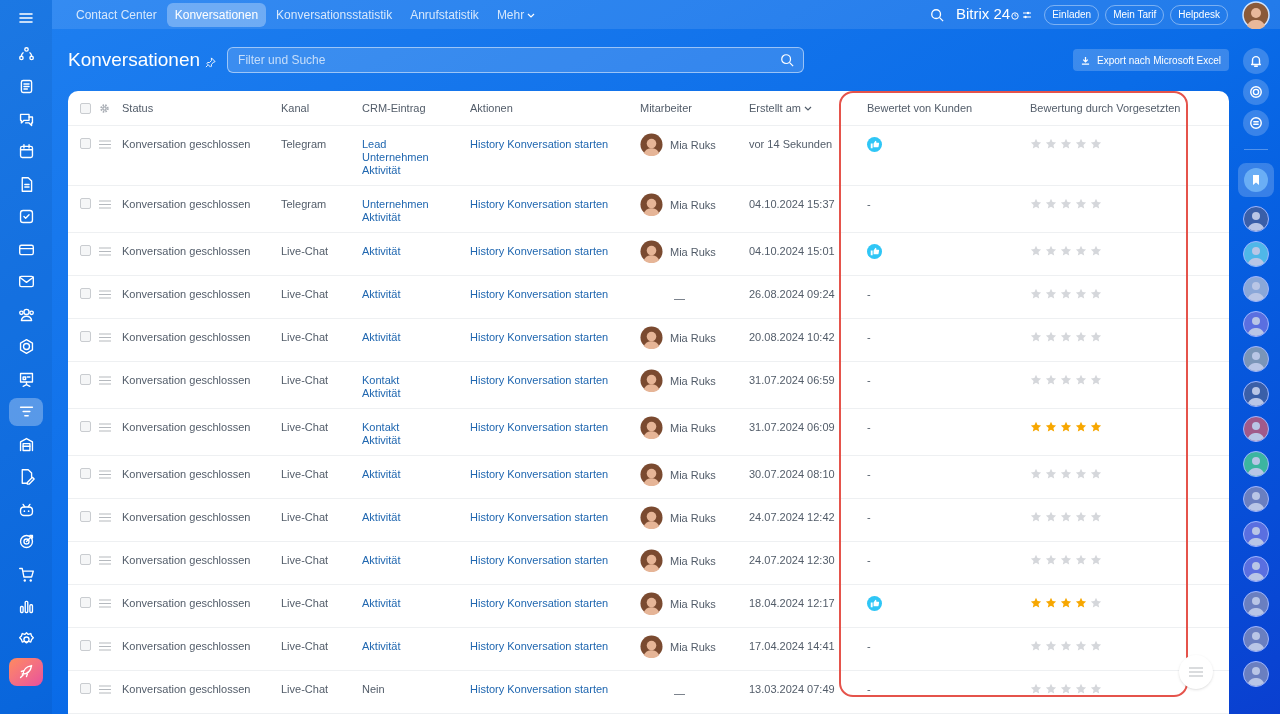 This screenshot has height=714, width=1280. Describe the element at coordinates (920, 108) in the screenshot. I see `column-header: Bewertet von Kunden` at that location.